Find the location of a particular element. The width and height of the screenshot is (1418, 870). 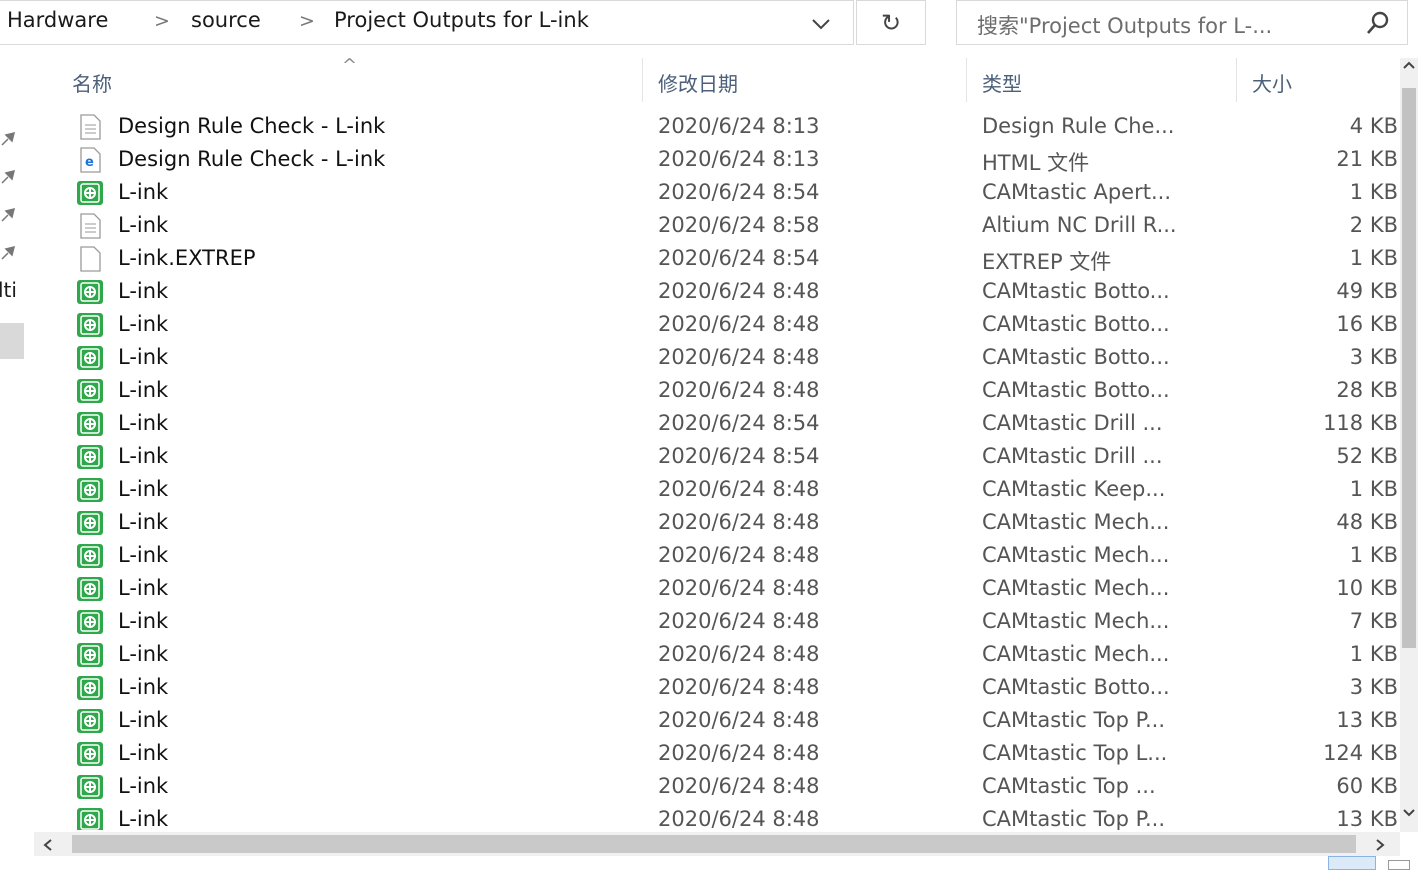

file-size: 16 KB is located at coordinates (1367, 324).